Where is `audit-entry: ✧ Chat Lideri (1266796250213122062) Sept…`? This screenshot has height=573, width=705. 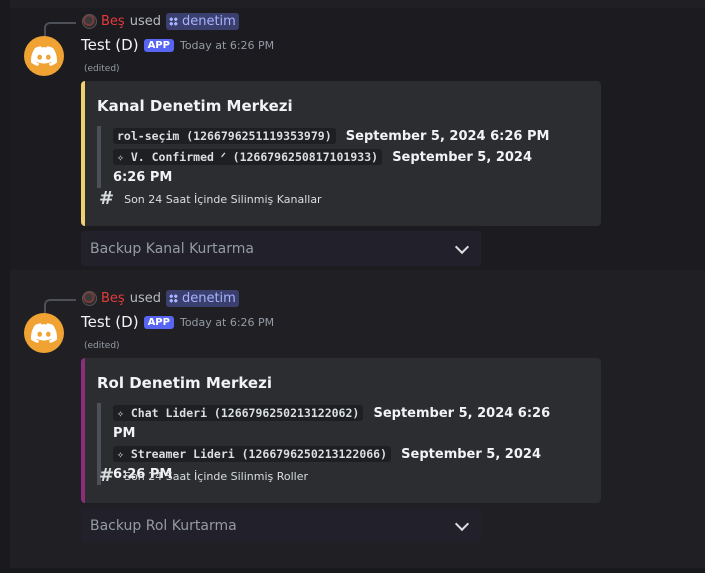
audit-entry: ✧ Chat Lideri (1266796250213122062) Sept… is located at coordinates (340, 423).